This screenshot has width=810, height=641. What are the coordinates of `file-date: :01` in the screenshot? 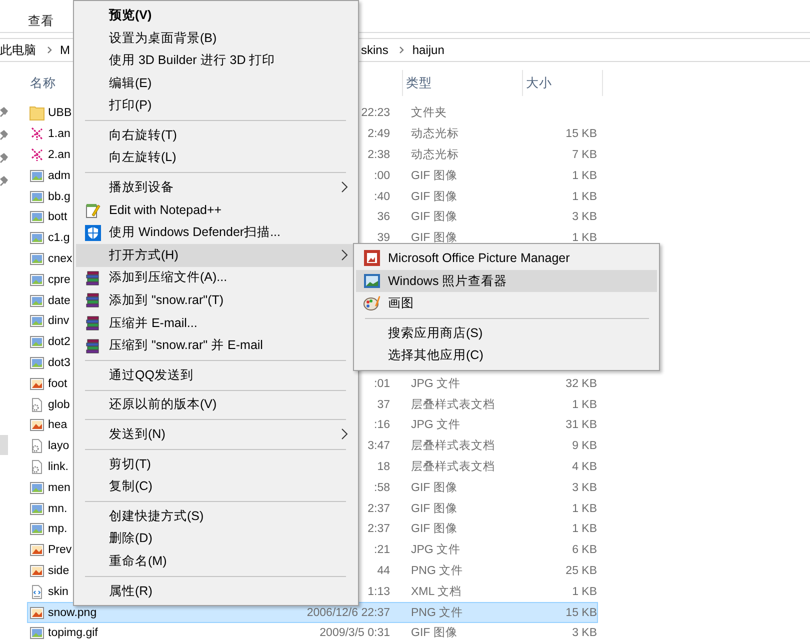 It's located at (382, 384).